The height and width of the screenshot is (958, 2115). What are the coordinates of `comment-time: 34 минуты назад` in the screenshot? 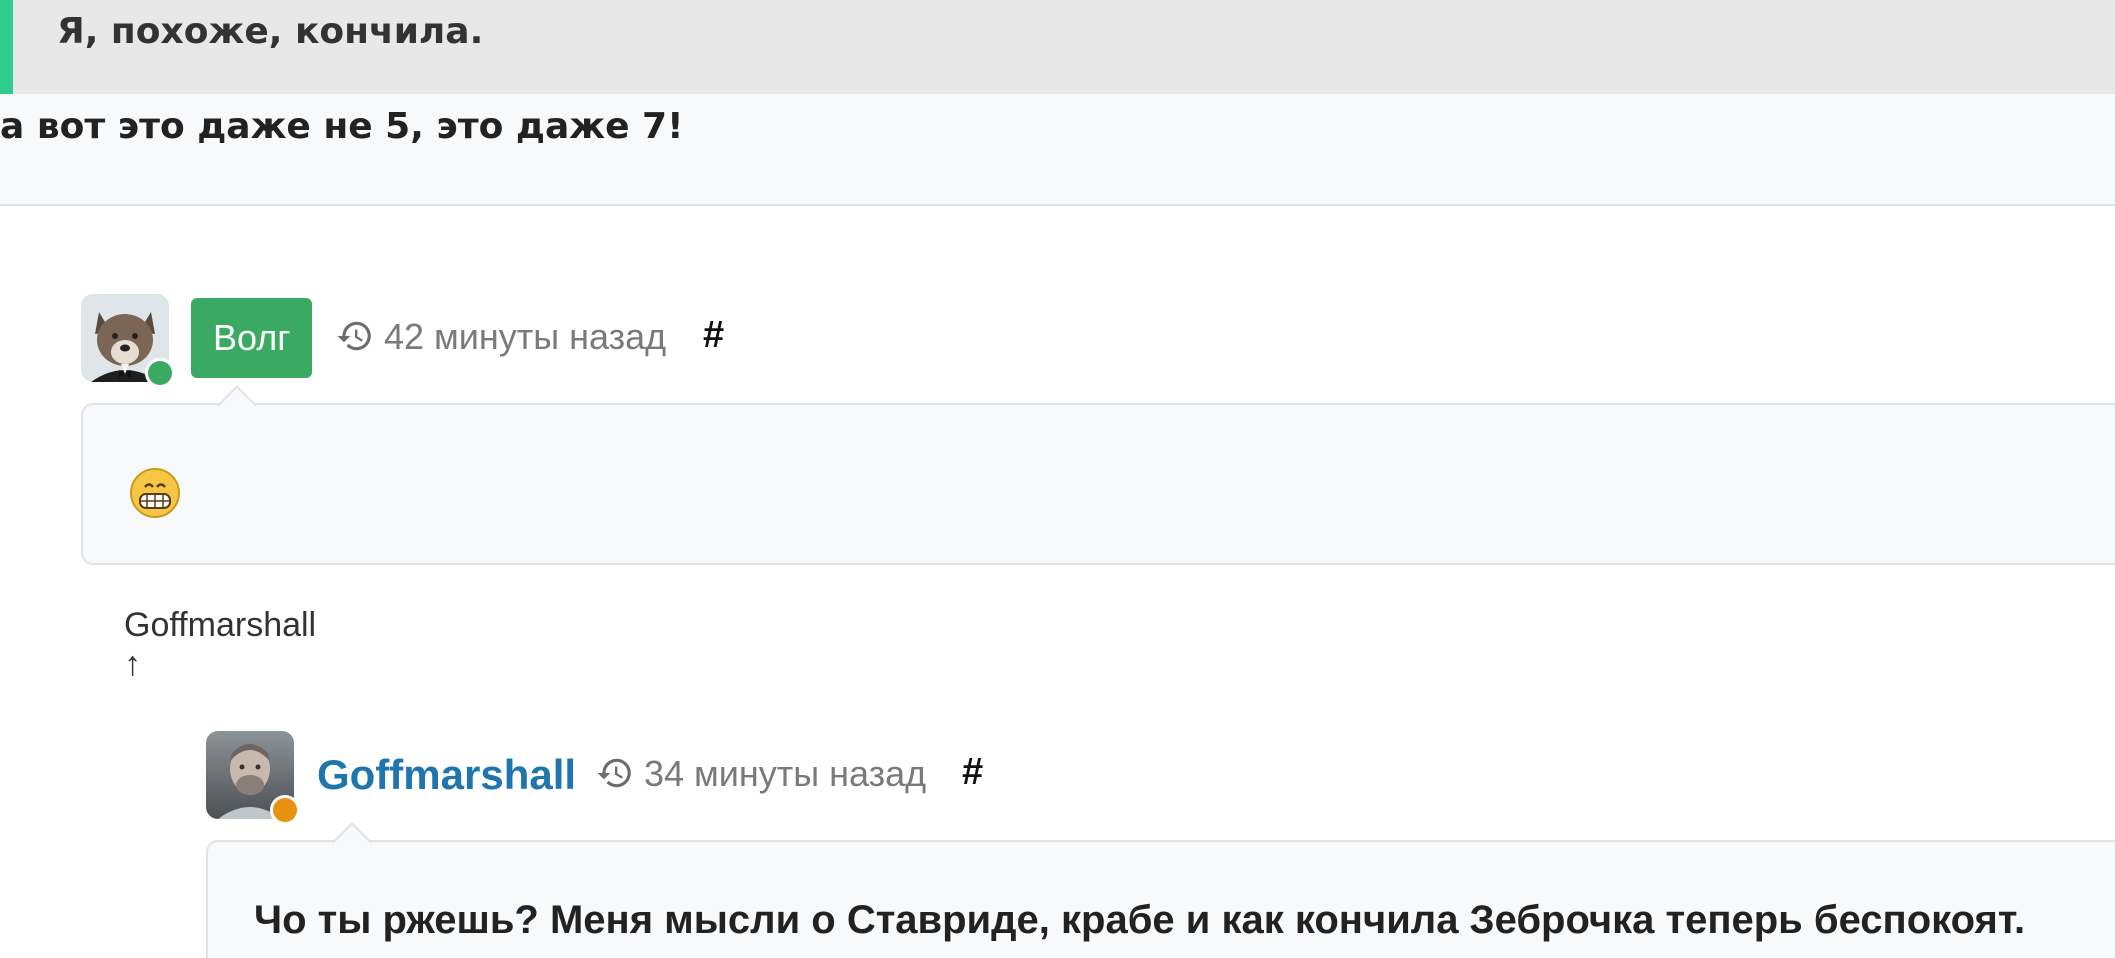 It's located at (761, 774).